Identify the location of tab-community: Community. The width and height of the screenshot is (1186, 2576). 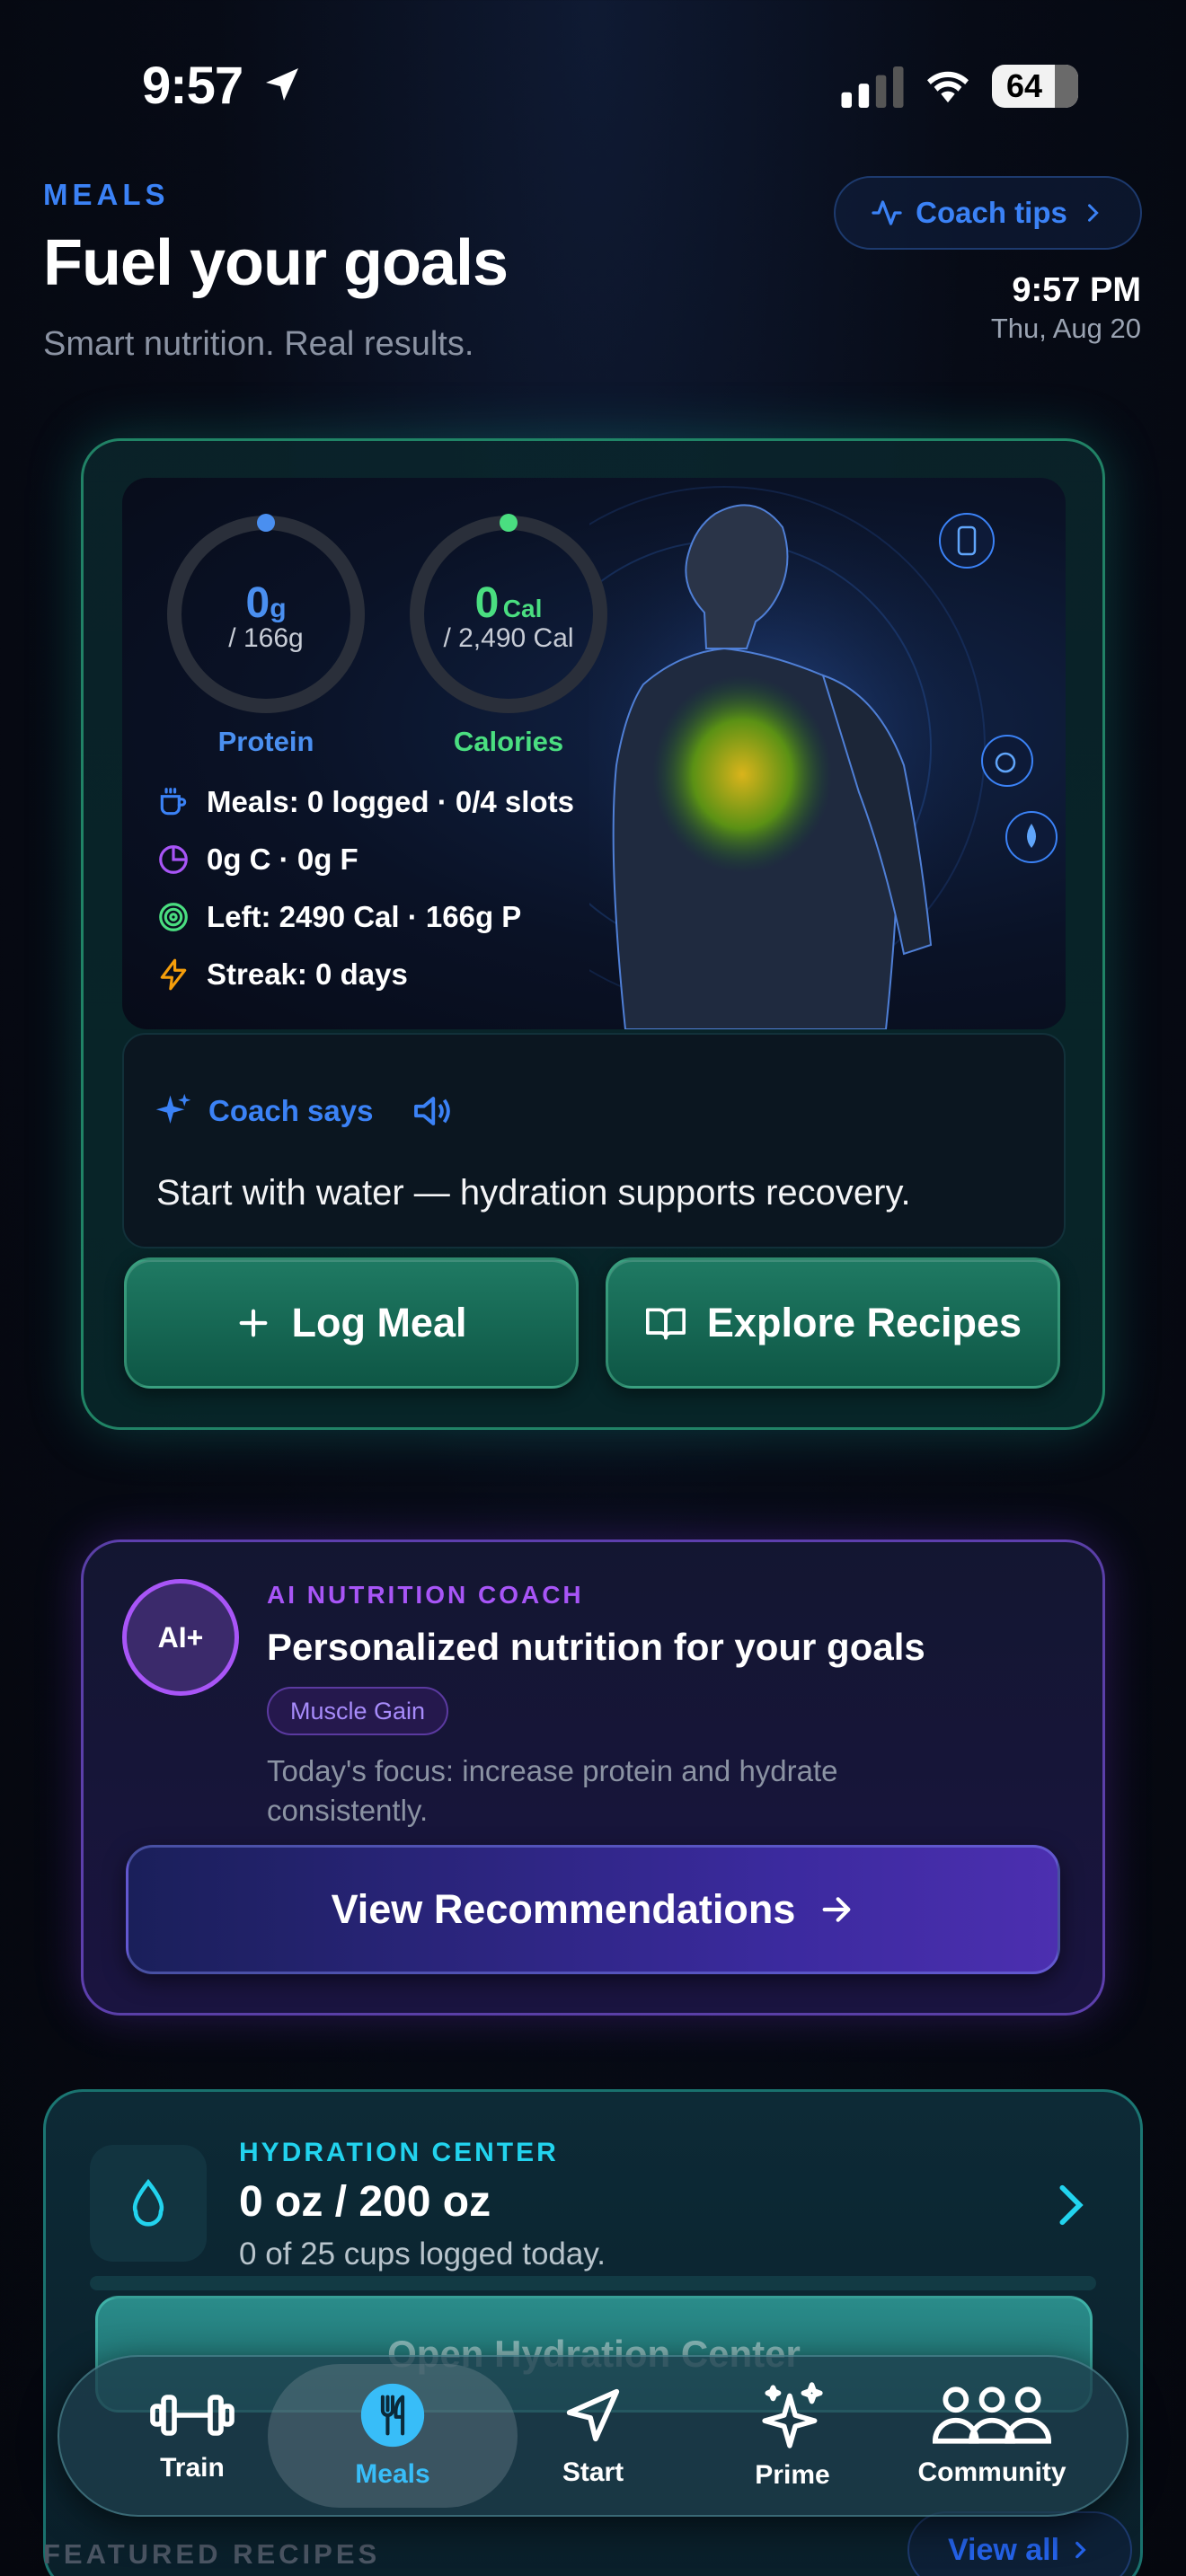
(992, 2436).